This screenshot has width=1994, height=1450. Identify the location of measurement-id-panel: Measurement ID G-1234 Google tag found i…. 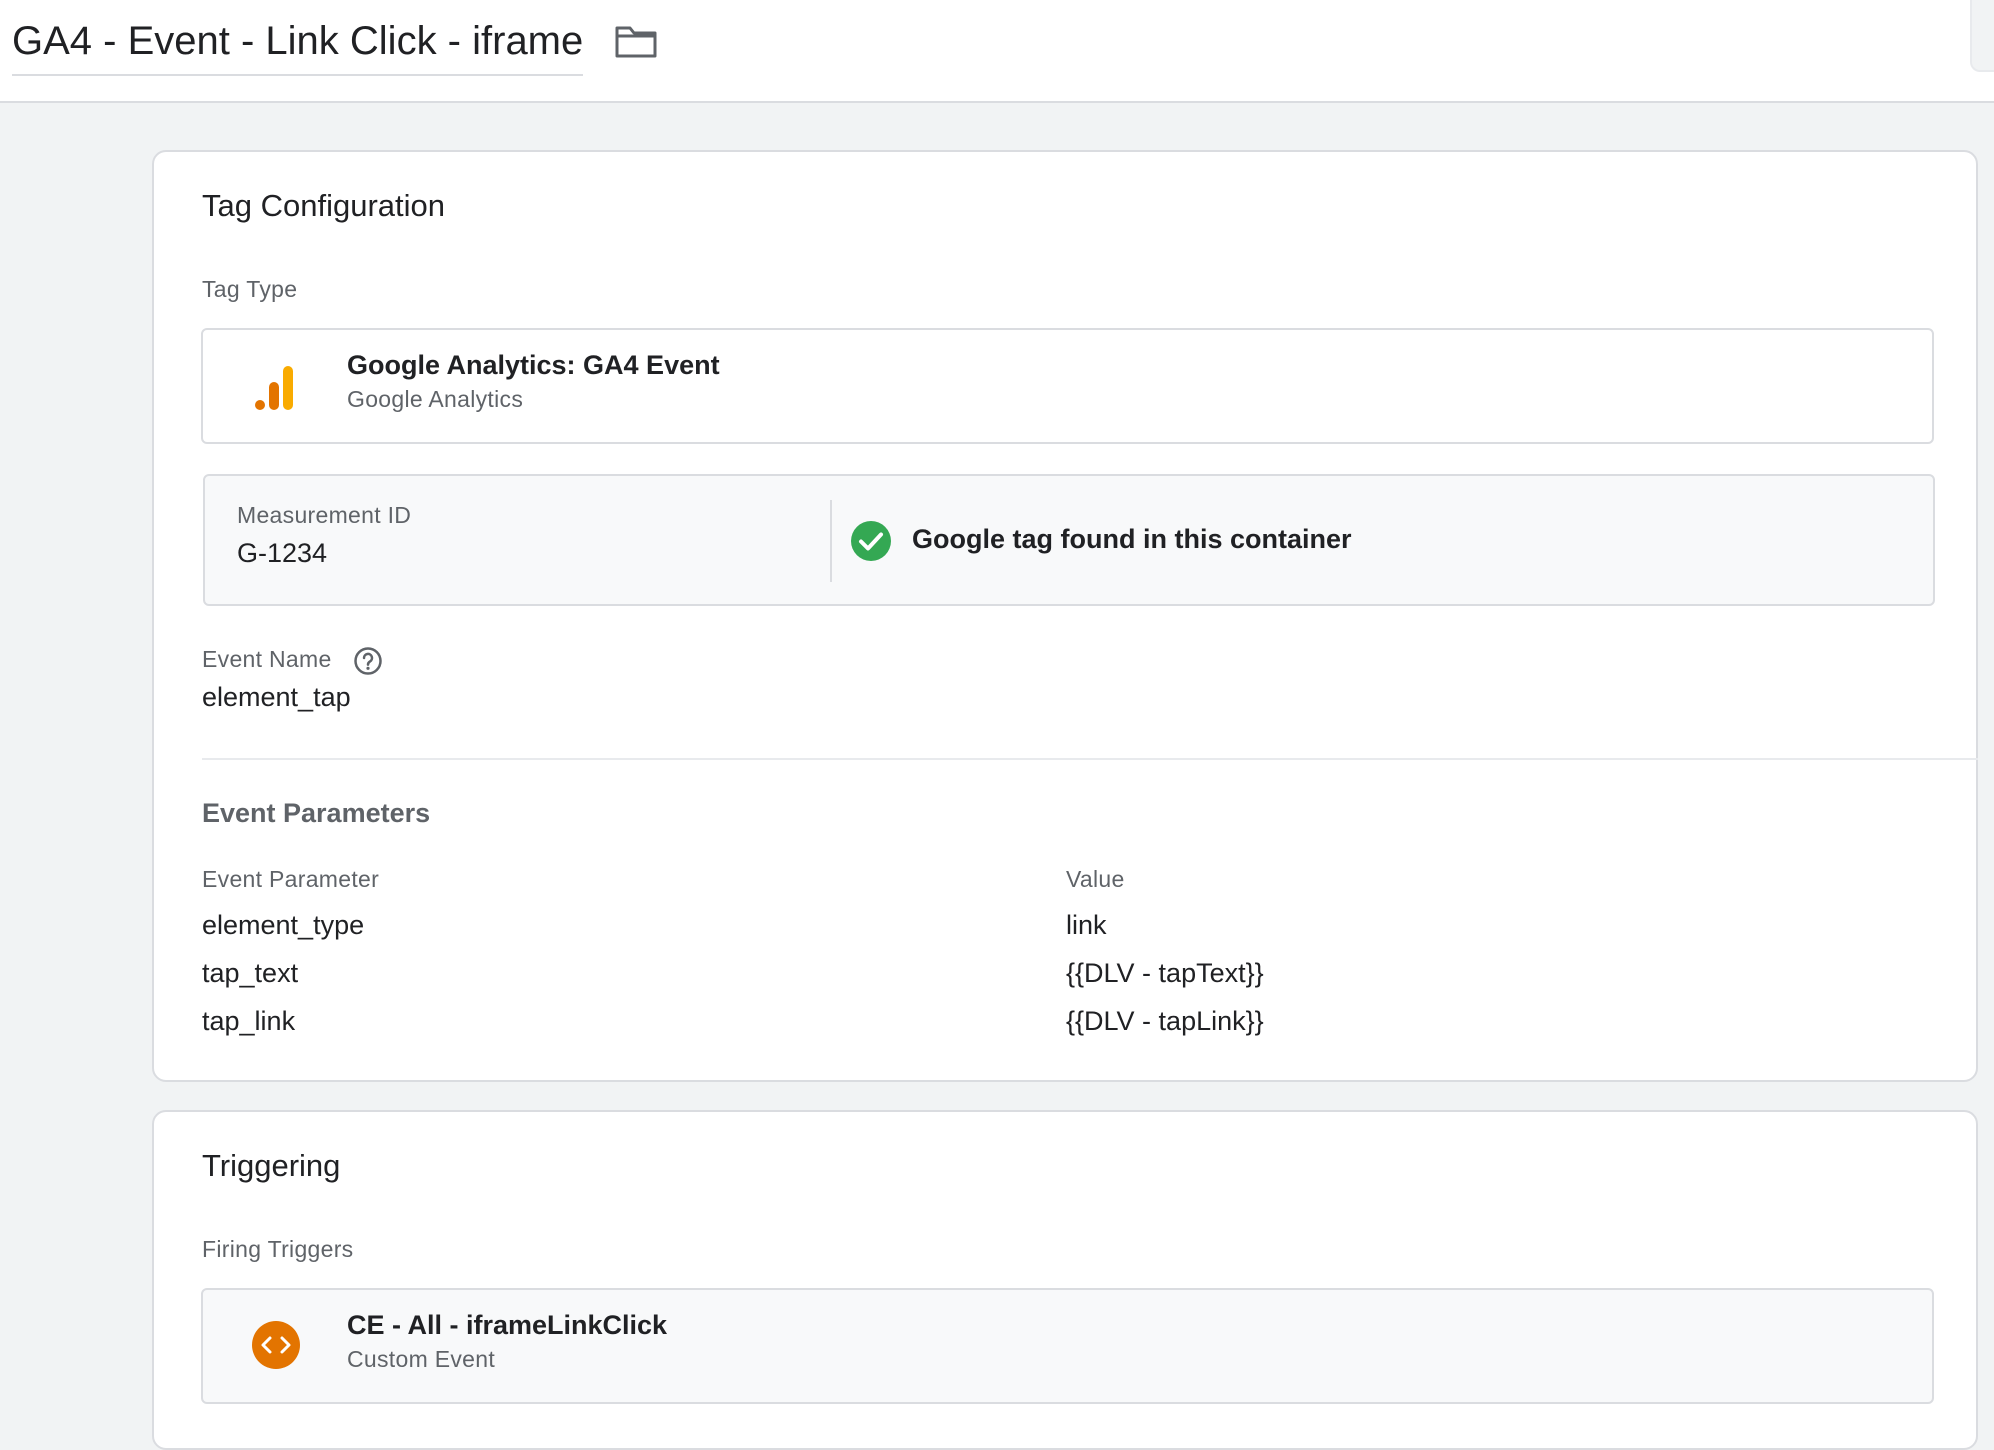
(1069, 540).